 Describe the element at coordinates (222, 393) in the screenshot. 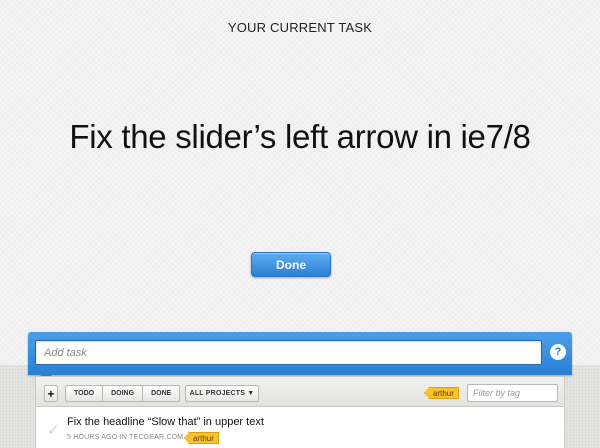

I see `all-projects-dropdown: ALL PROJECTS ▼` at that location.